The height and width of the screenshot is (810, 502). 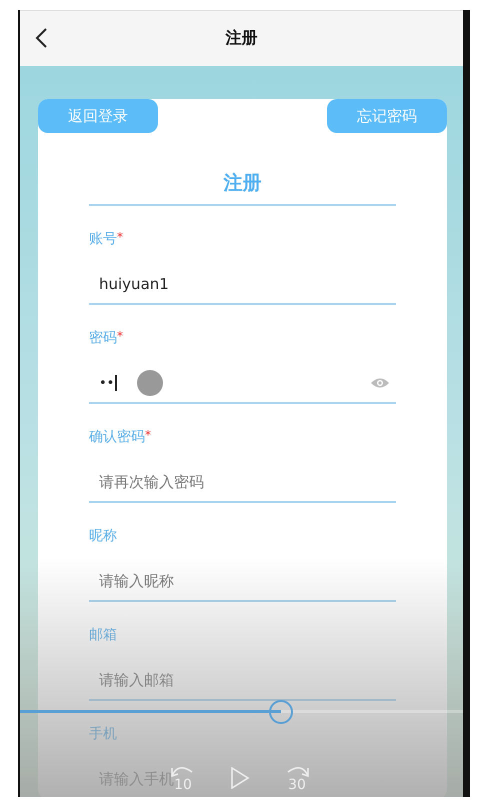 I want to click on back-icon, so click(x=41, y=38).